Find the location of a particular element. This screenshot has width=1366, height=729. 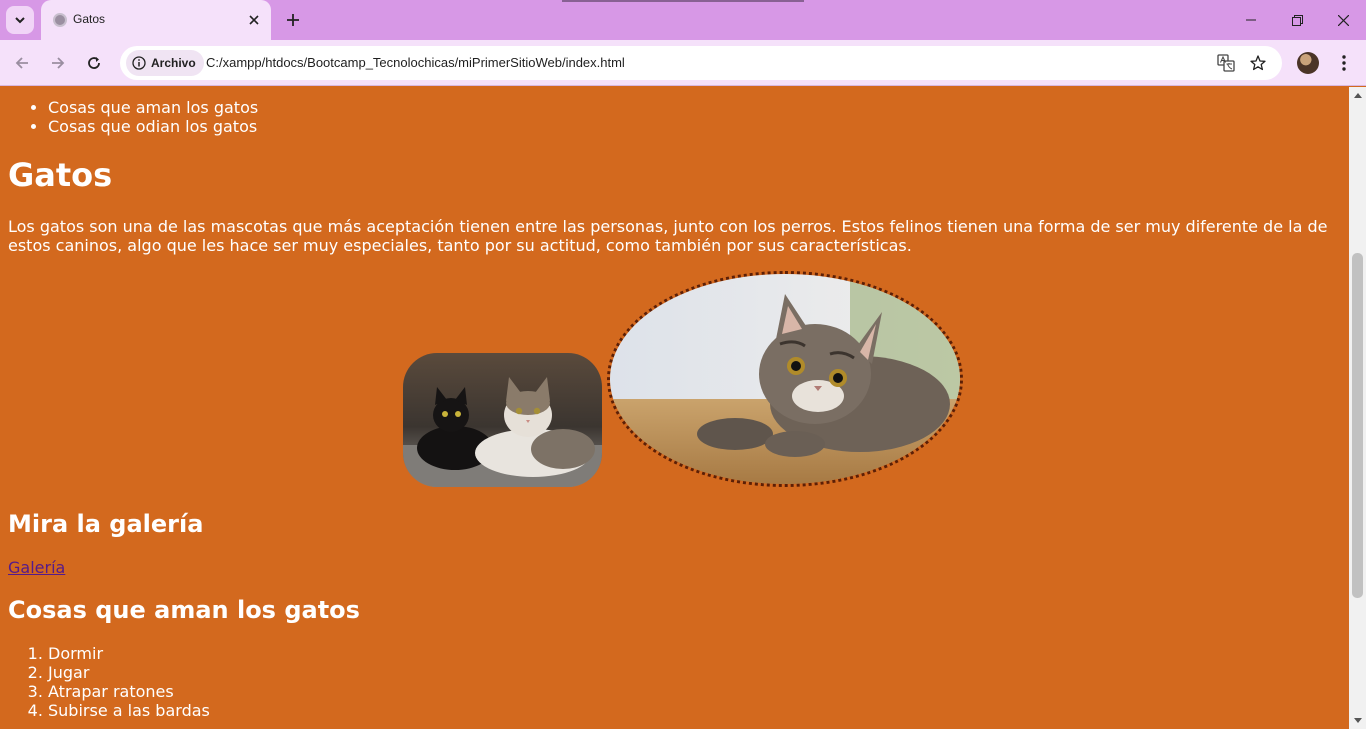

restore-icon is located at coordinates (1297, 20).